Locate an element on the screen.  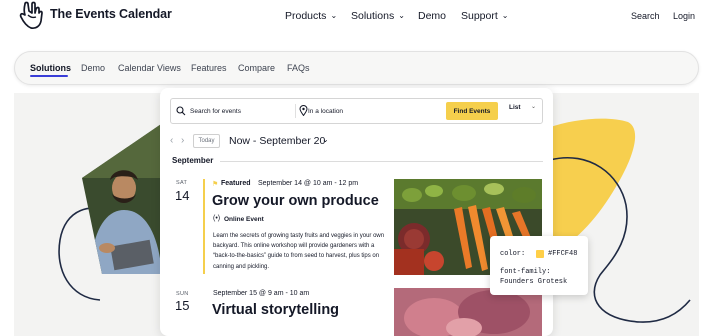
login-link: Login is located at coordinates (684, 16).